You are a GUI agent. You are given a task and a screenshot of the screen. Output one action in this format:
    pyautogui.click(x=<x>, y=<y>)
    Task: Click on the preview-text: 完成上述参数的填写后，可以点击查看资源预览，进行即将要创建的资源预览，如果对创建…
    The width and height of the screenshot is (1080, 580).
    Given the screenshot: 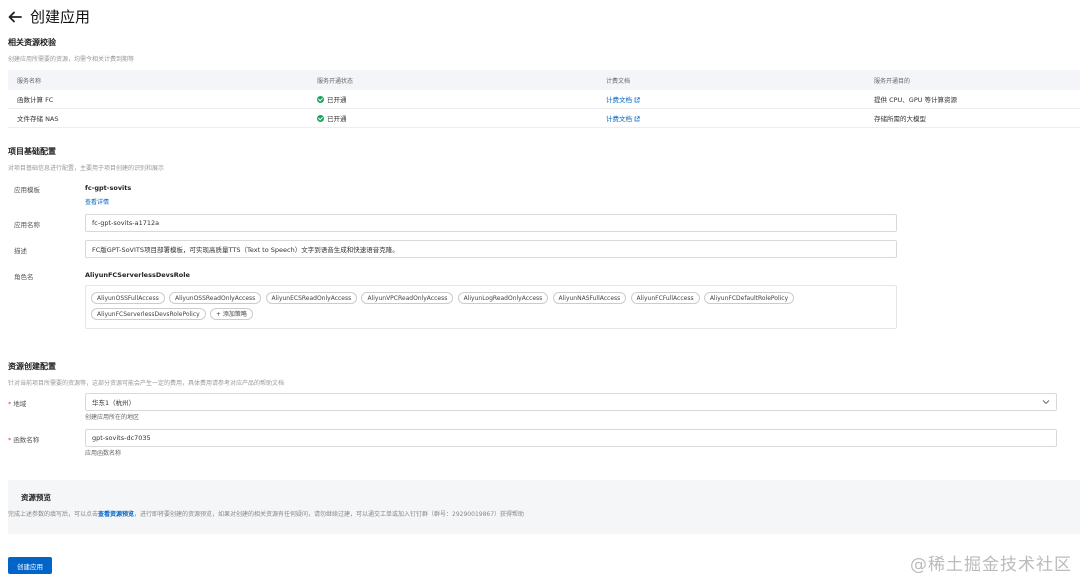 What is the action you would take?
    pyautogui.click(x=266, y=513)
    